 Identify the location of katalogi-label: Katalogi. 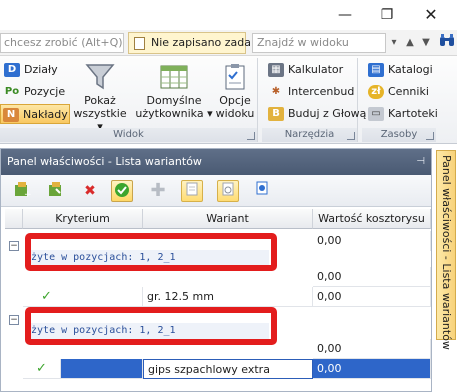
(410, 69).